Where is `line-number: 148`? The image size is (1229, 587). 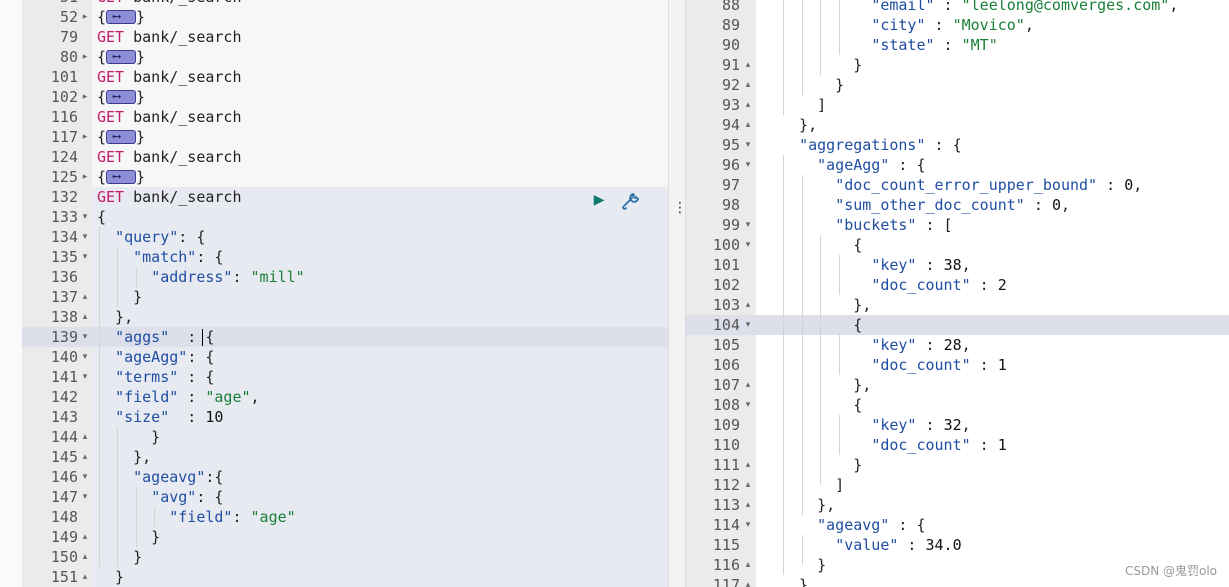 line-number: 148 is located at coordinates (64, 517).